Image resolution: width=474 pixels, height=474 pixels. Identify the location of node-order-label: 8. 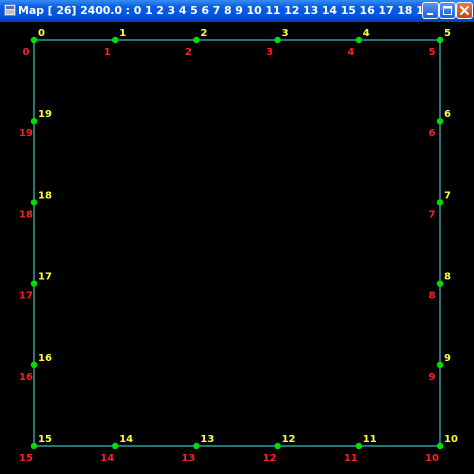
(432, 296).